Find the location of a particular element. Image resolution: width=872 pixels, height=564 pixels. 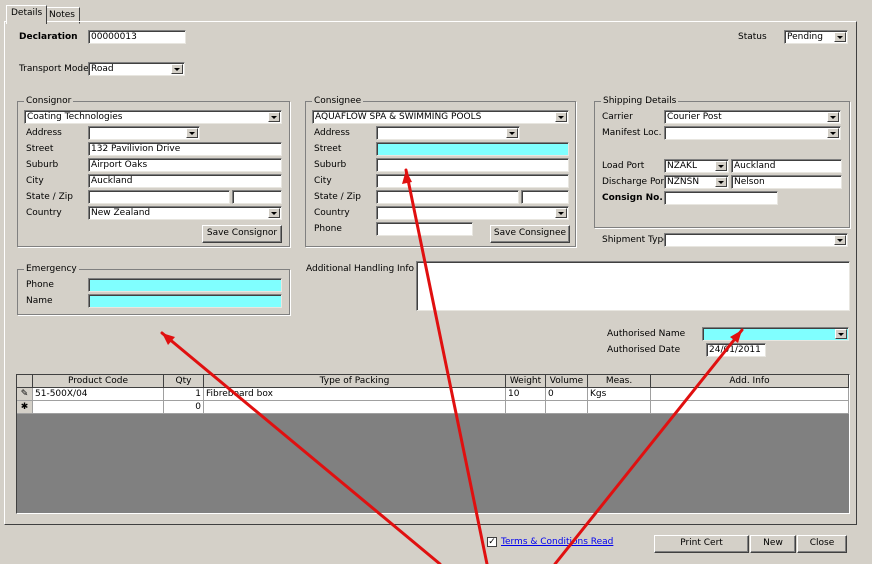

emergency-phone-input is located at coordinates (185, 285).